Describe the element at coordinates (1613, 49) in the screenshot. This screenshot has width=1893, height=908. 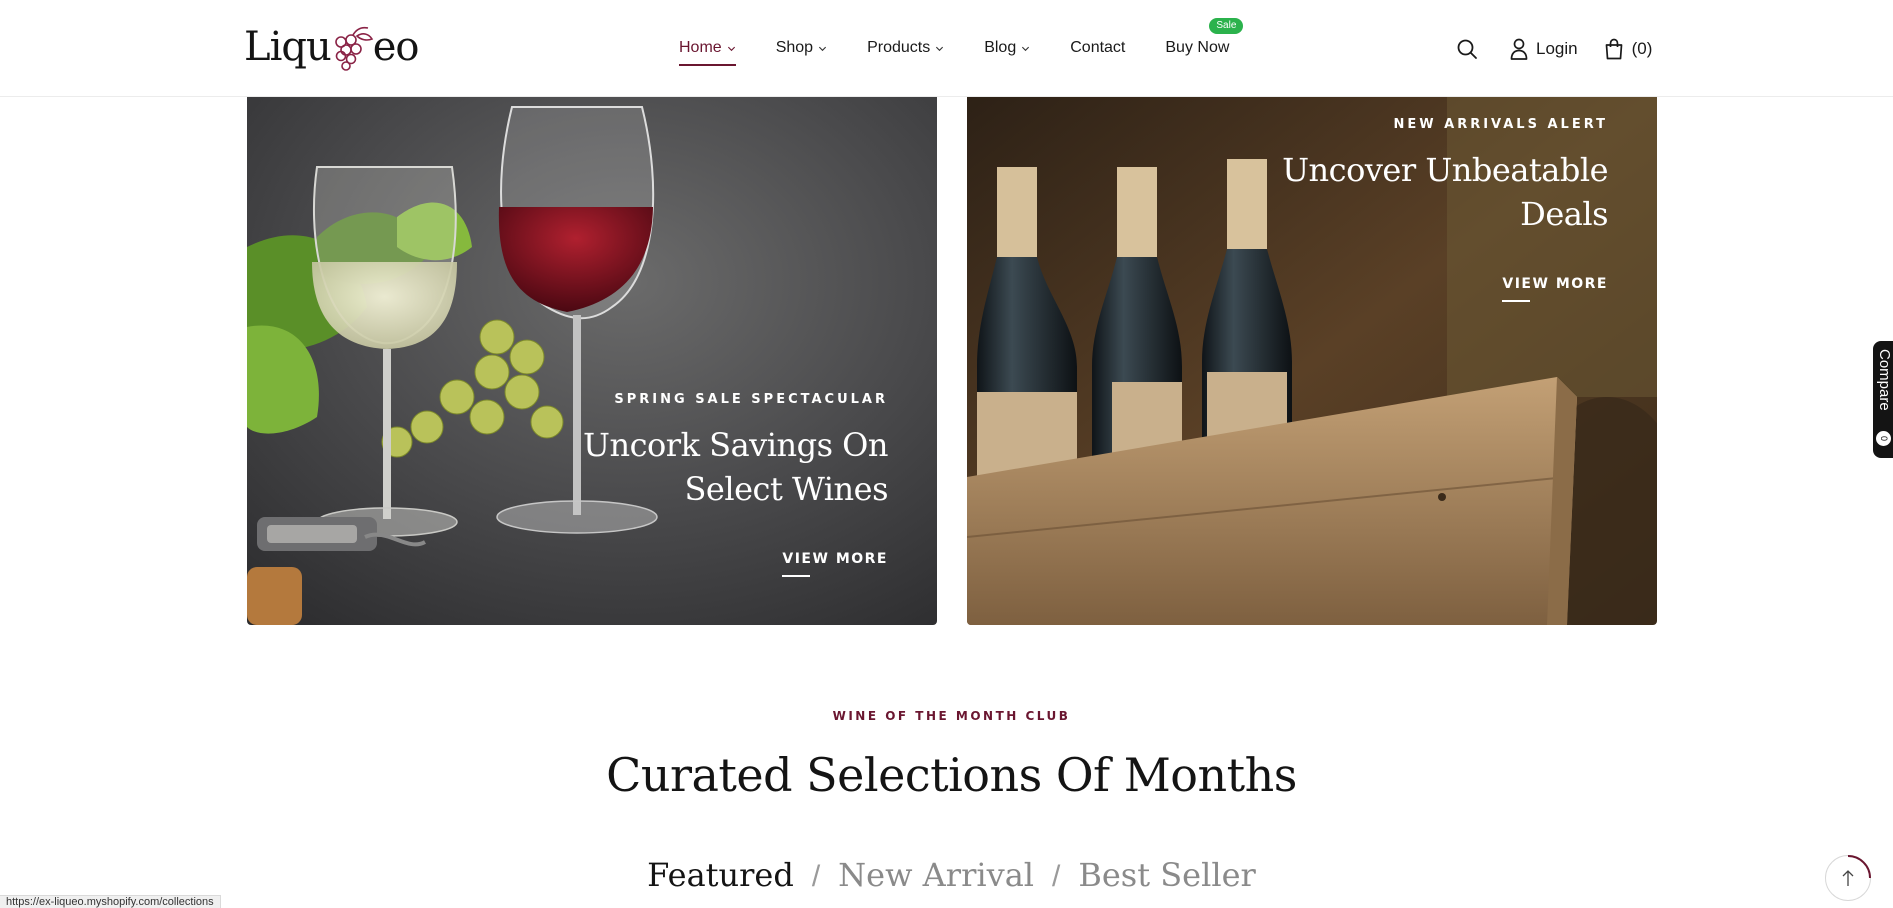
I see `shopping-bag-icon` at that location.